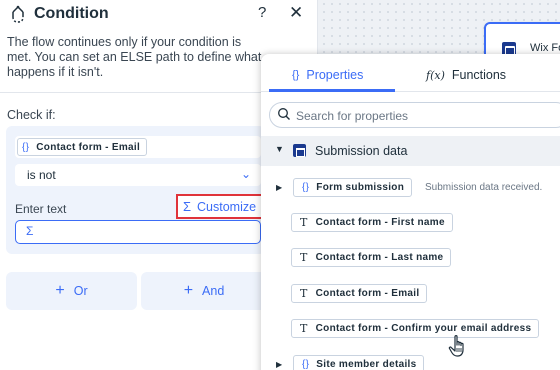 This screenshot has width=560, height=370. I want to click on property-last-name: T Contact form - Last name, so click(371, 257).